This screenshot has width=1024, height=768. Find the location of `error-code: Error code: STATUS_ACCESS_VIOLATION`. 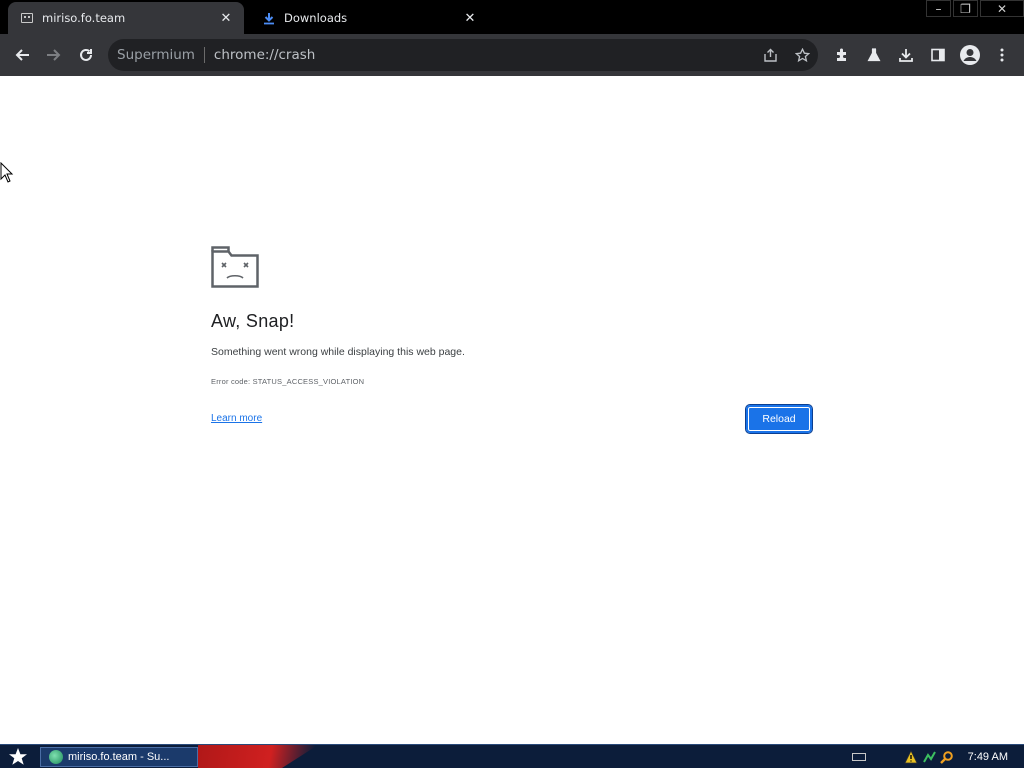

error-code: Error code: STATUS_ACCESS_VIOLATION is located at coordinates (288, 381).